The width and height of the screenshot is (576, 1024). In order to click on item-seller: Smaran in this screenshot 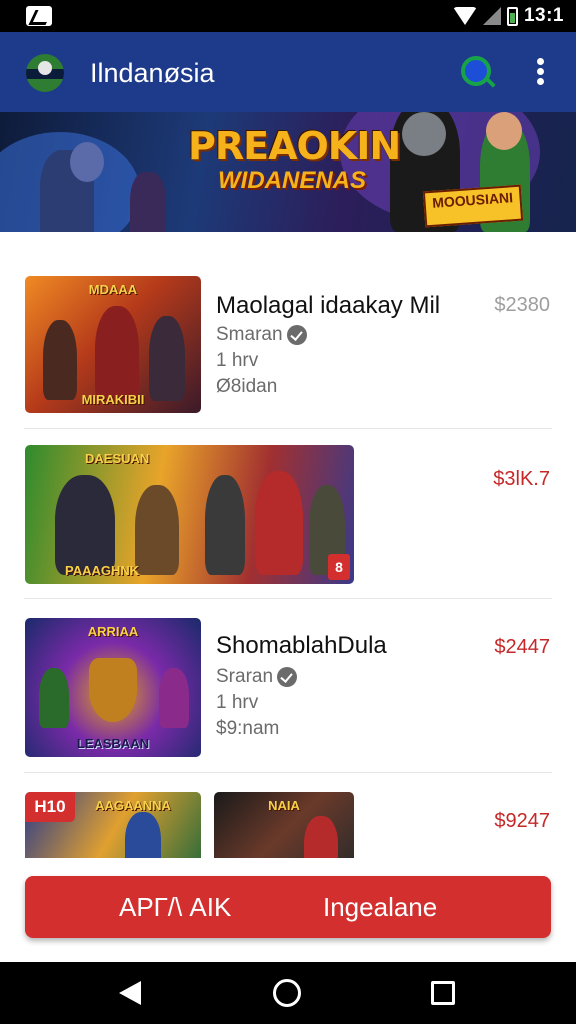, I will do `click(261, 335)`.